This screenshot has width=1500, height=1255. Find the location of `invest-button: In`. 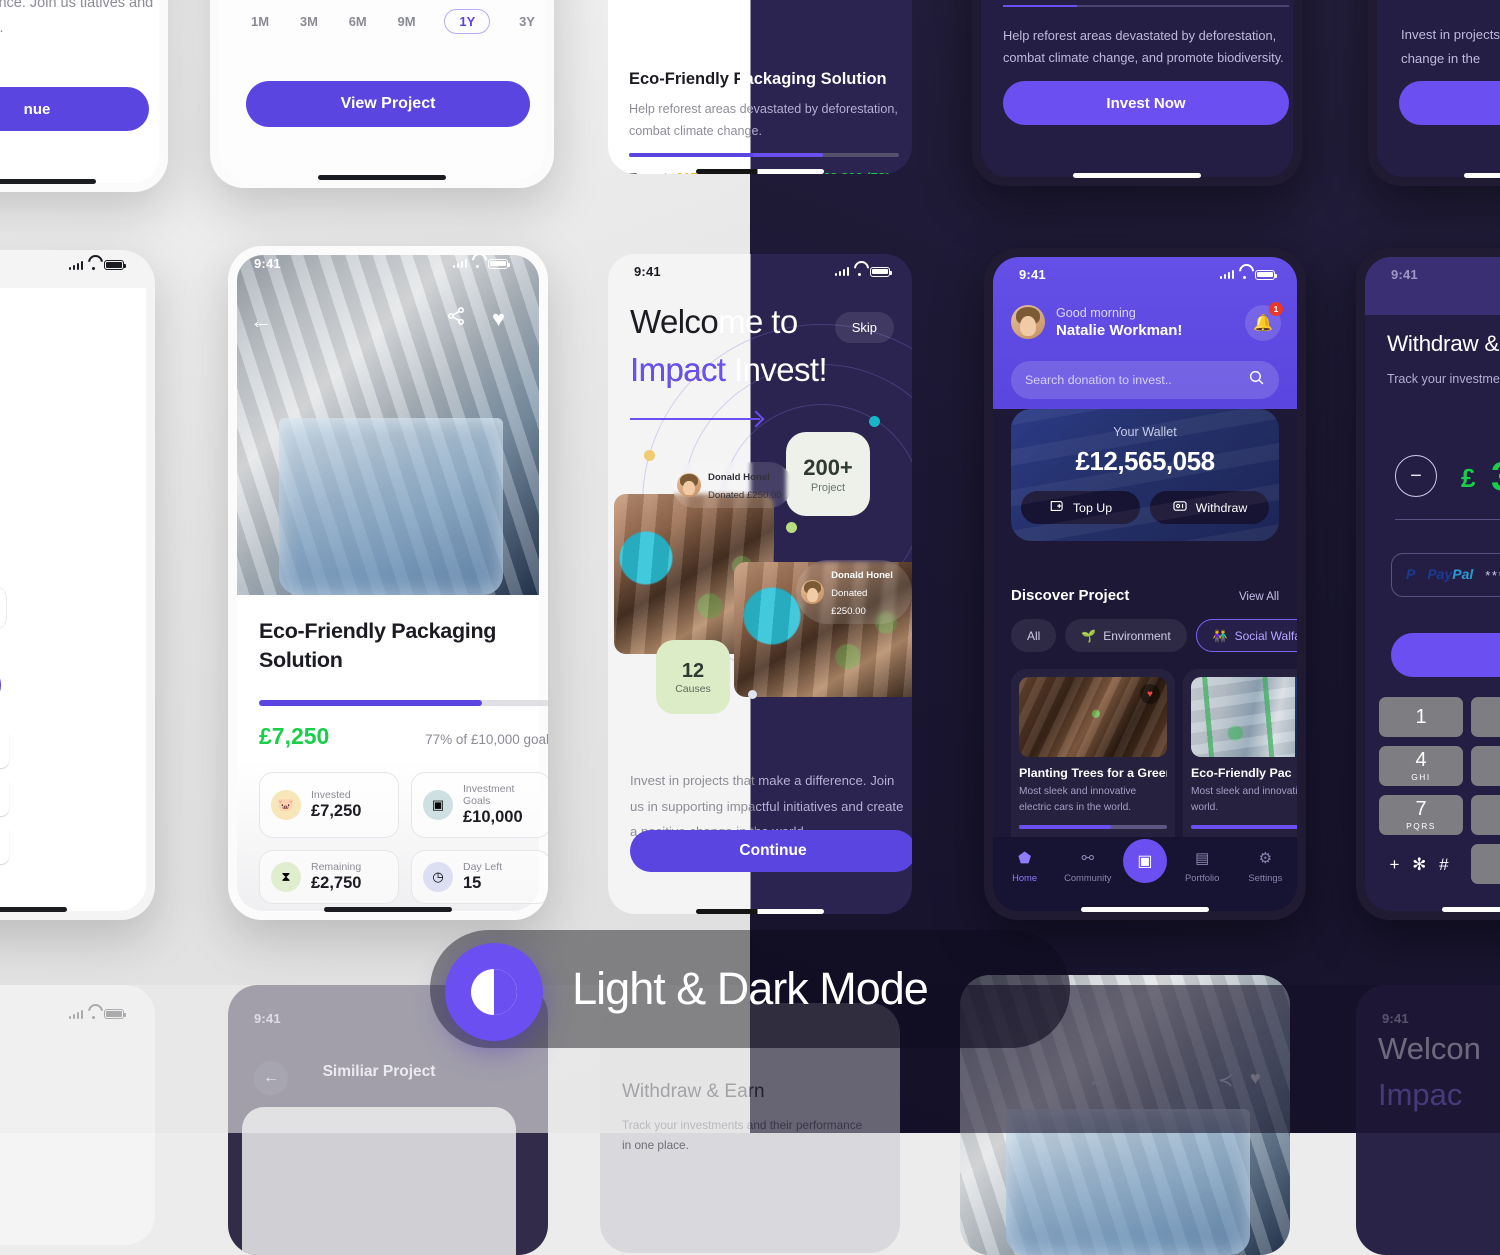

invest-button: In is located at coordinates (1445, 655).